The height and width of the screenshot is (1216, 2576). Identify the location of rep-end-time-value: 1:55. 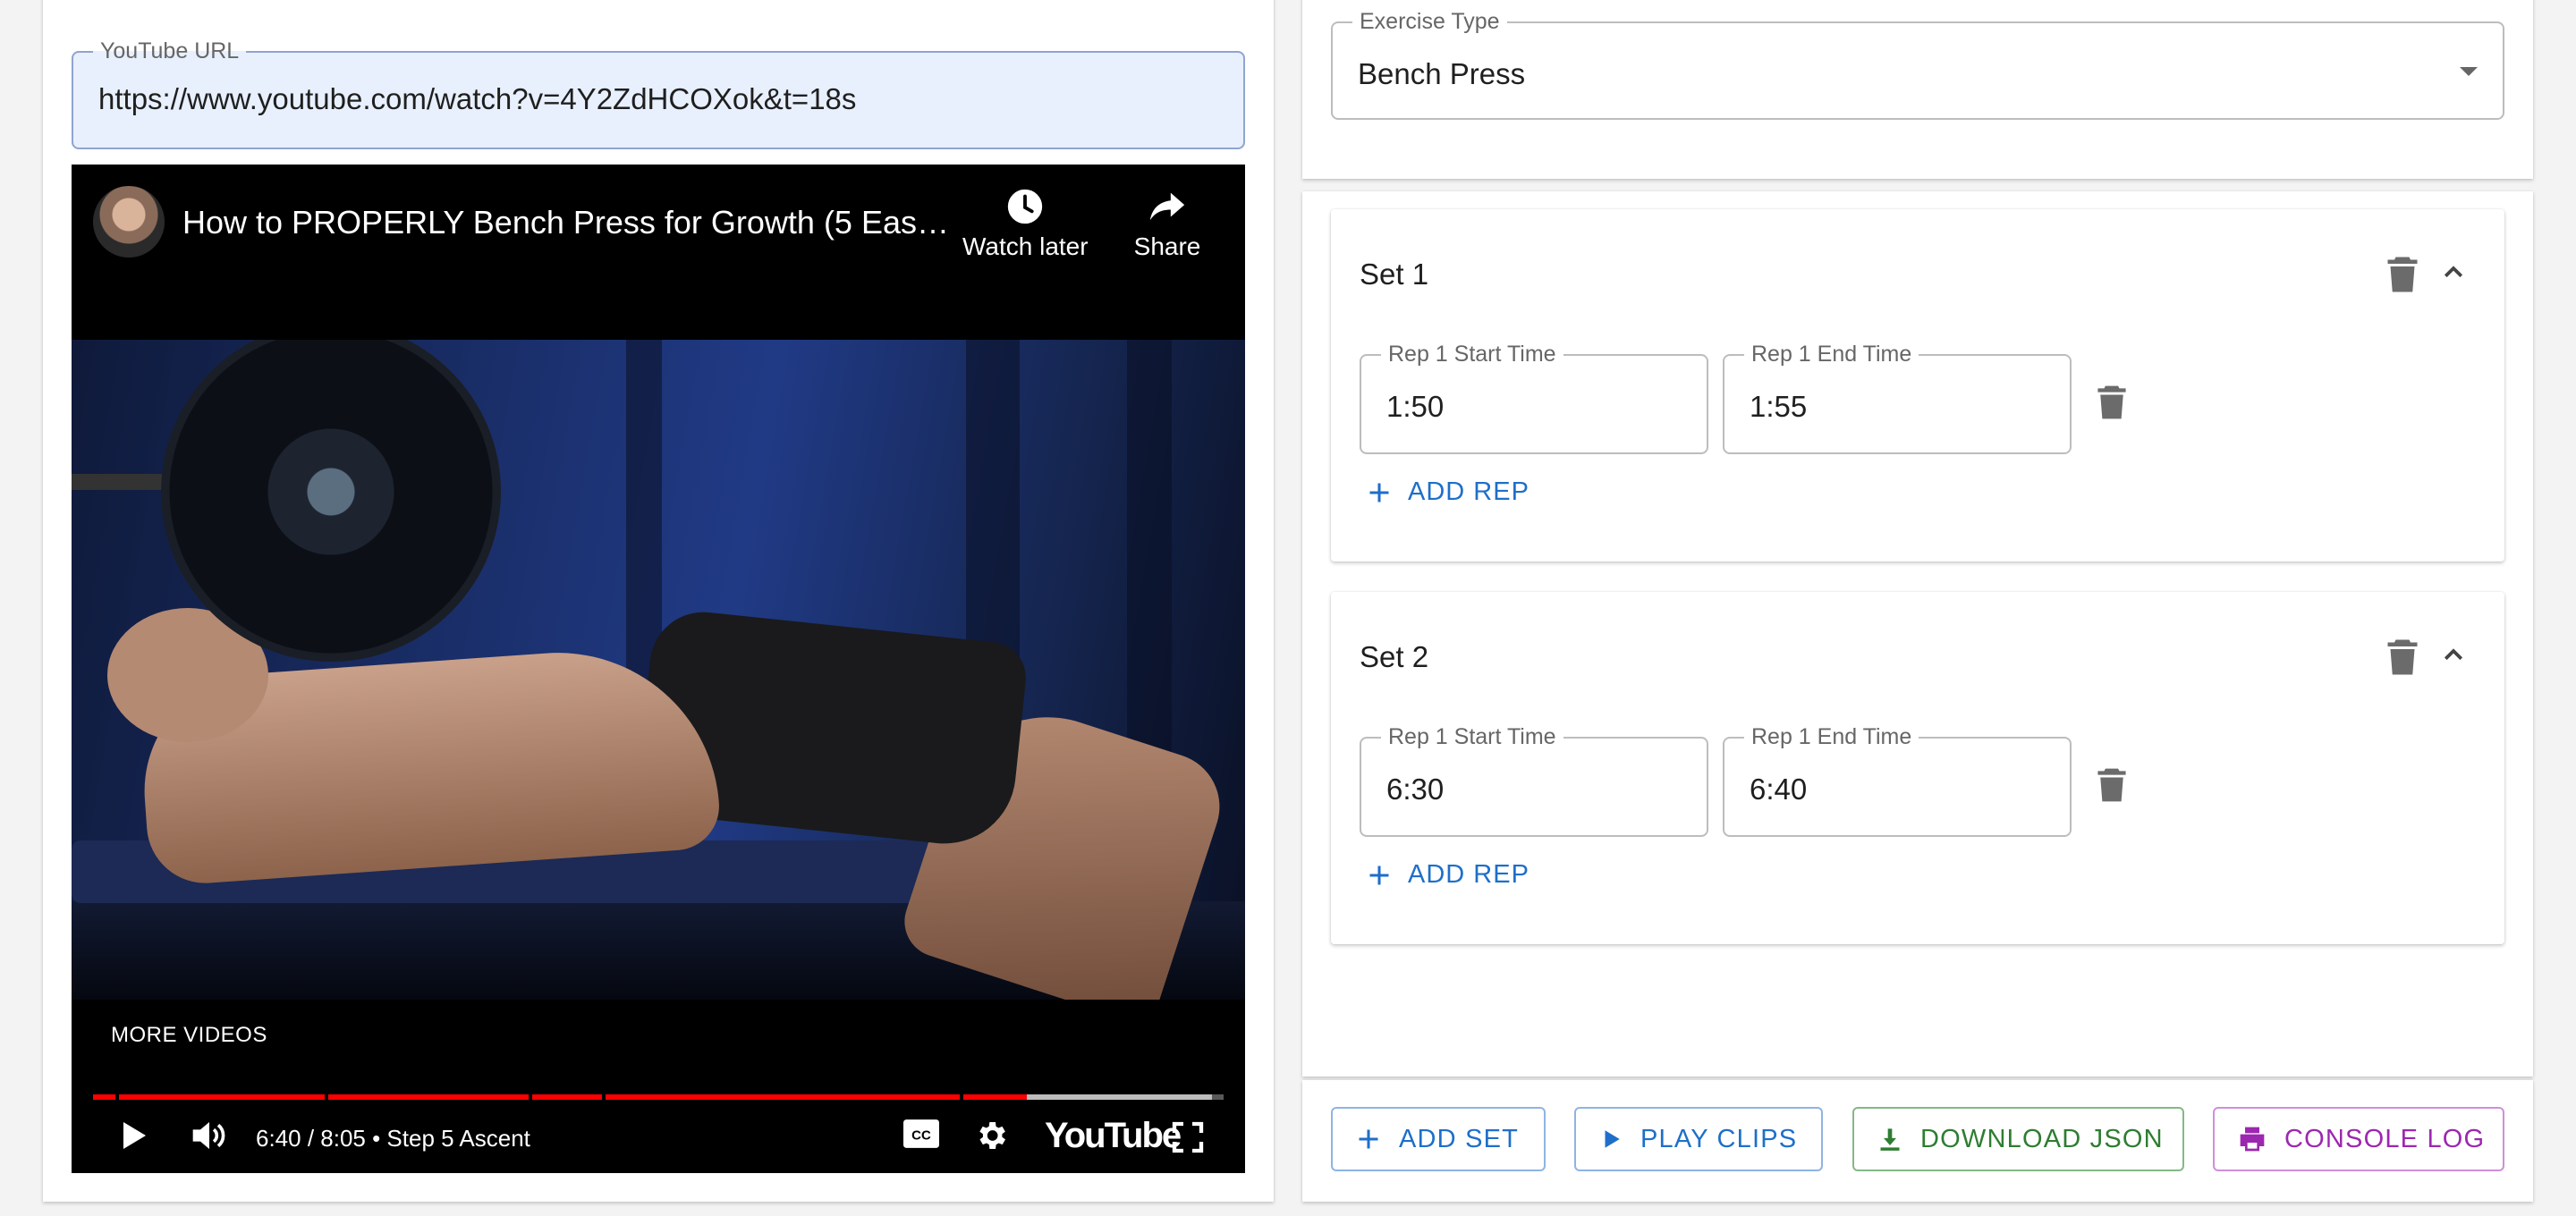
(1778, 407).